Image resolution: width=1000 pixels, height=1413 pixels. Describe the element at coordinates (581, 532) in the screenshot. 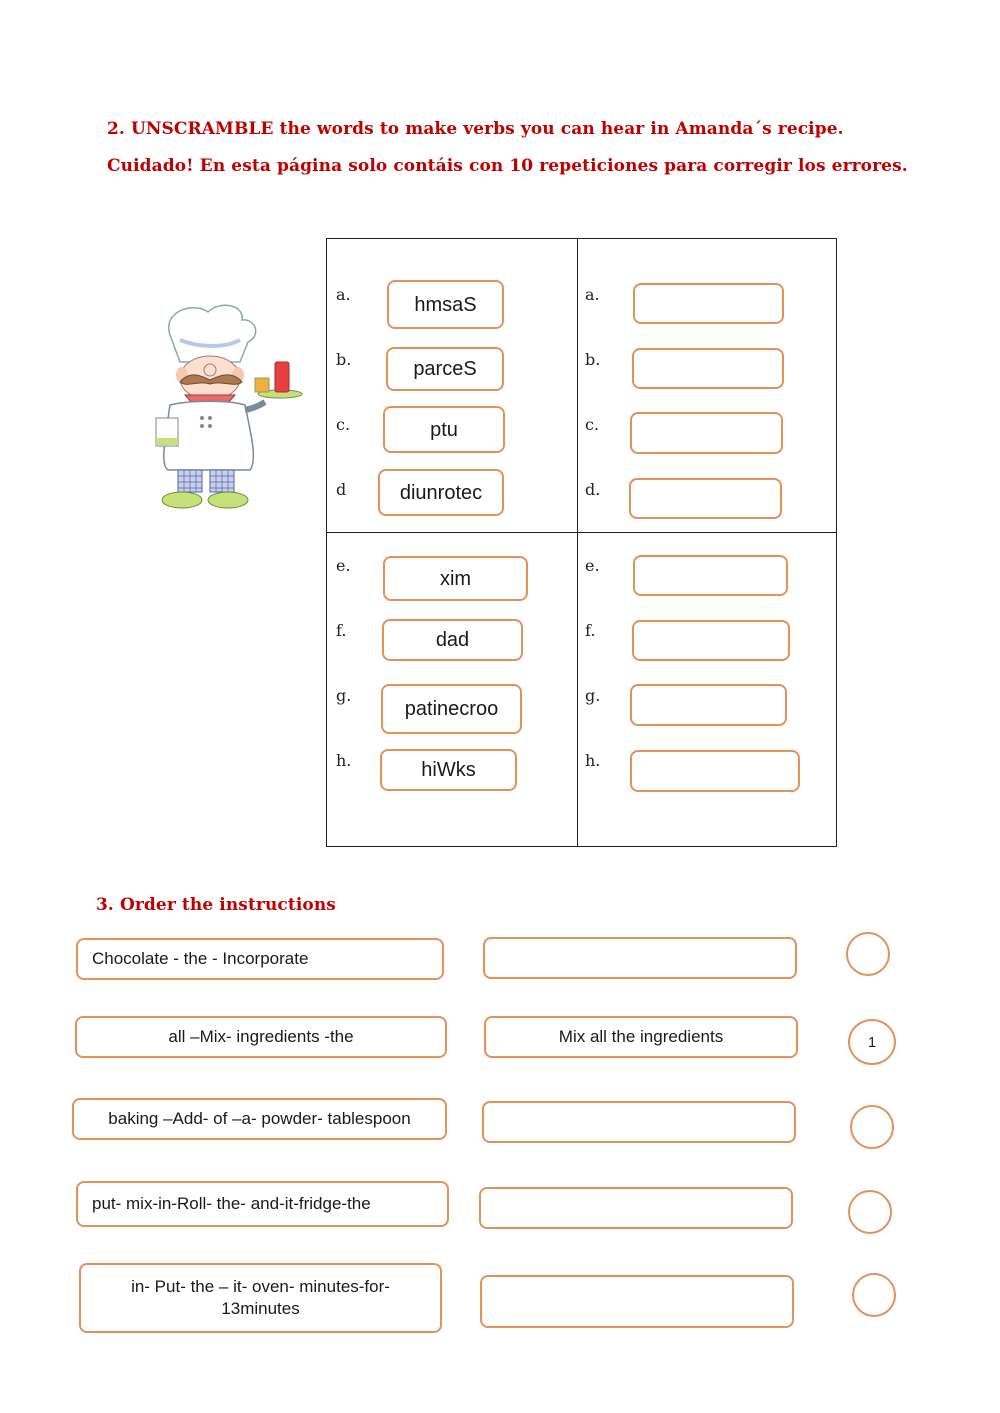

I see `table-divider-horizontal` at that location.